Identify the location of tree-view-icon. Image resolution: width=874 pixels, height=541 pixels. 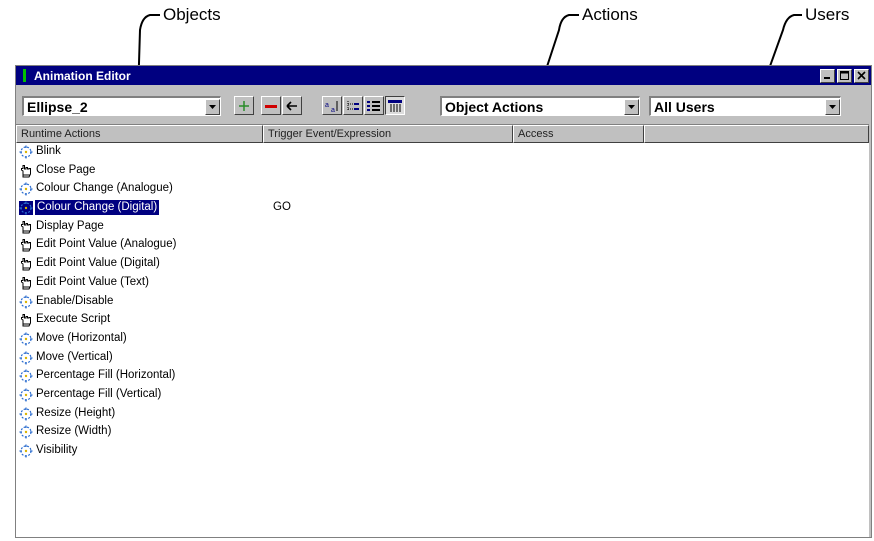
(353, 105).